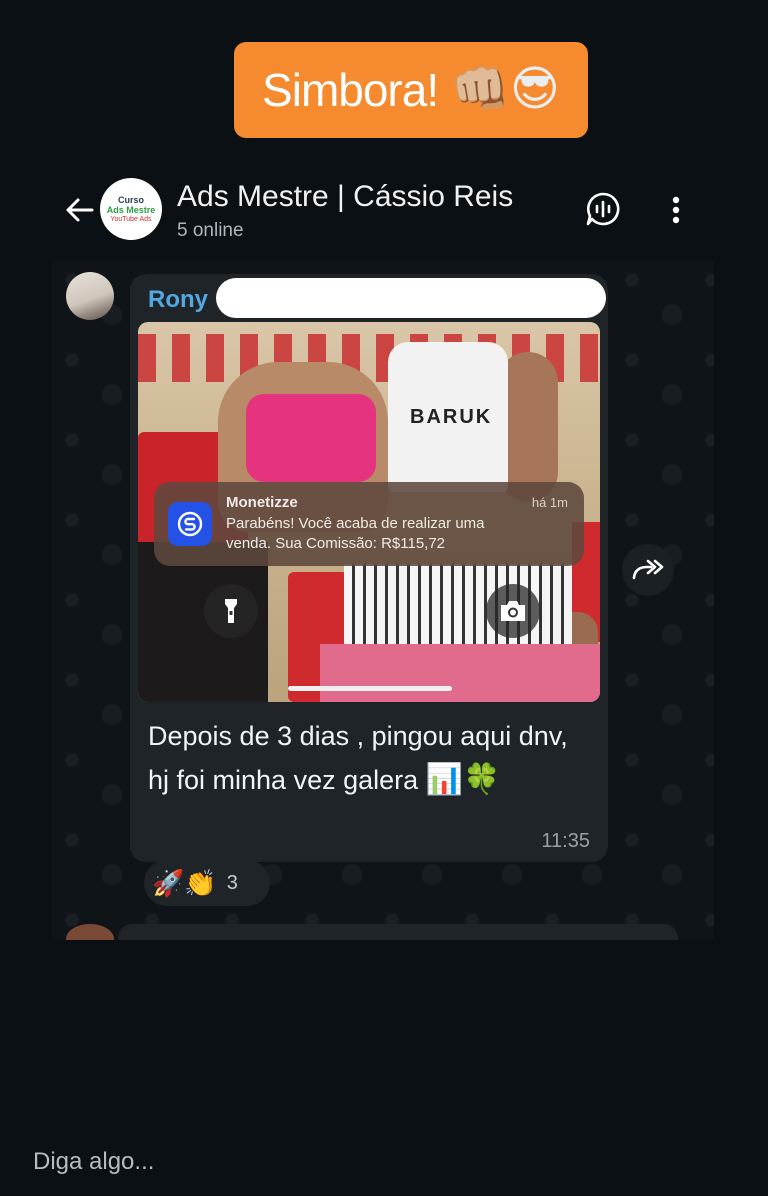  I want to click on story-sticker: Simbora! 👊🏼😎, so click(411, 90).